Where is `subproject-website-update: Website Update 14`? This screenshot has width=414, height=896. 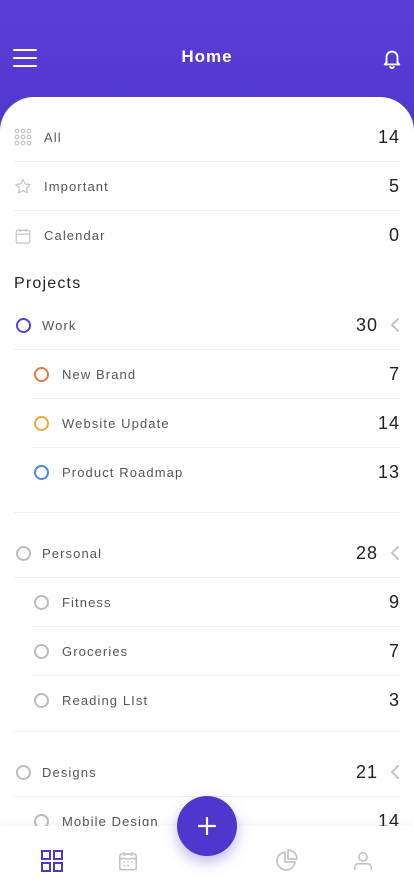 subproject-website-update: Website Update 14 is located at coordinates (216, 423).